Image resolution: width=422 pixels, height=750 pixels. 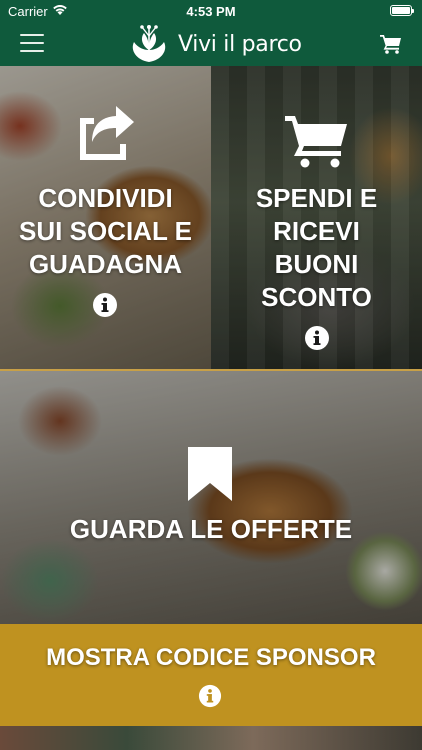 What do you see at coordinates (105, 231) in the screenshot?
I see `share-tile-label: CONDIVIDI SUI SOCIAL E GUADAGNA` at bounding box center [105, 231].